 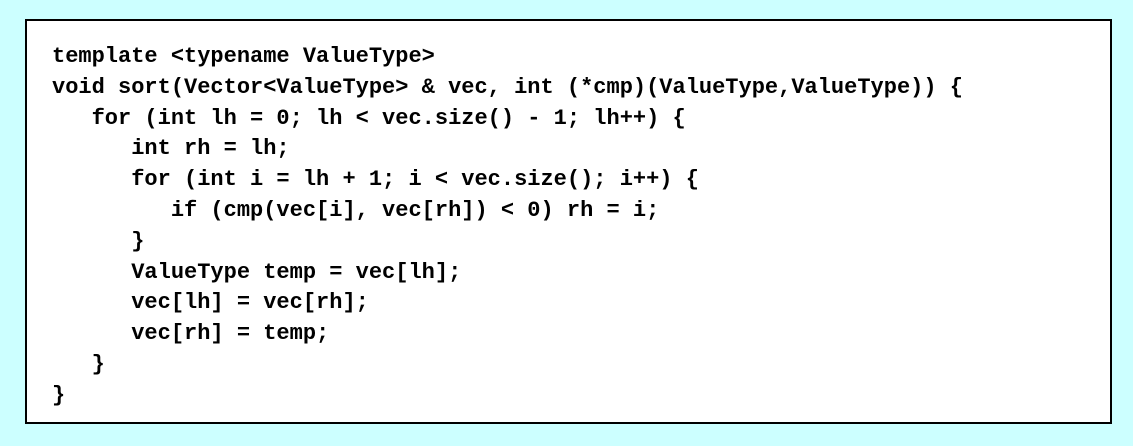 I want to click on code-line-1: template <typename ValueType>, so click(x=243, y=56).